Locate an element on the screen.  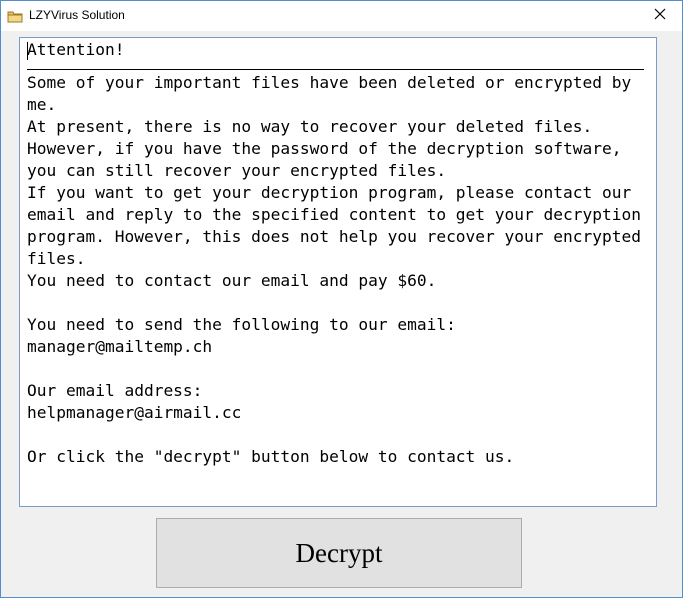
message-heading: Attention! is located at coordinates (76, 49).